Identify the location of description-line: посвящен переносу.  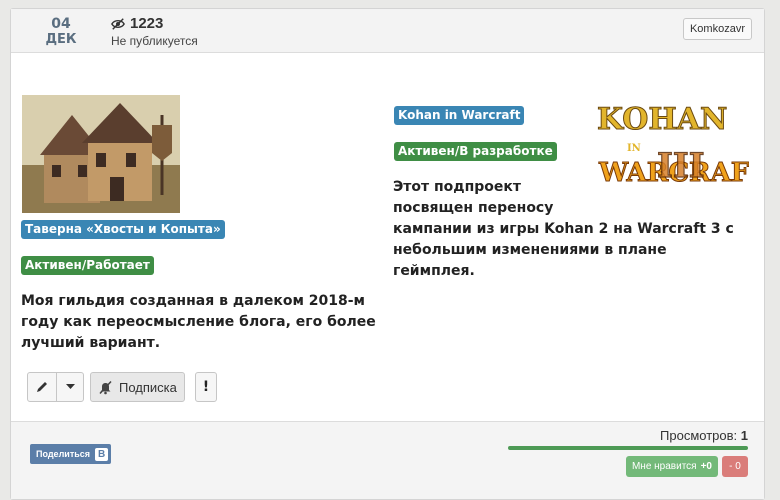
(473, 208).